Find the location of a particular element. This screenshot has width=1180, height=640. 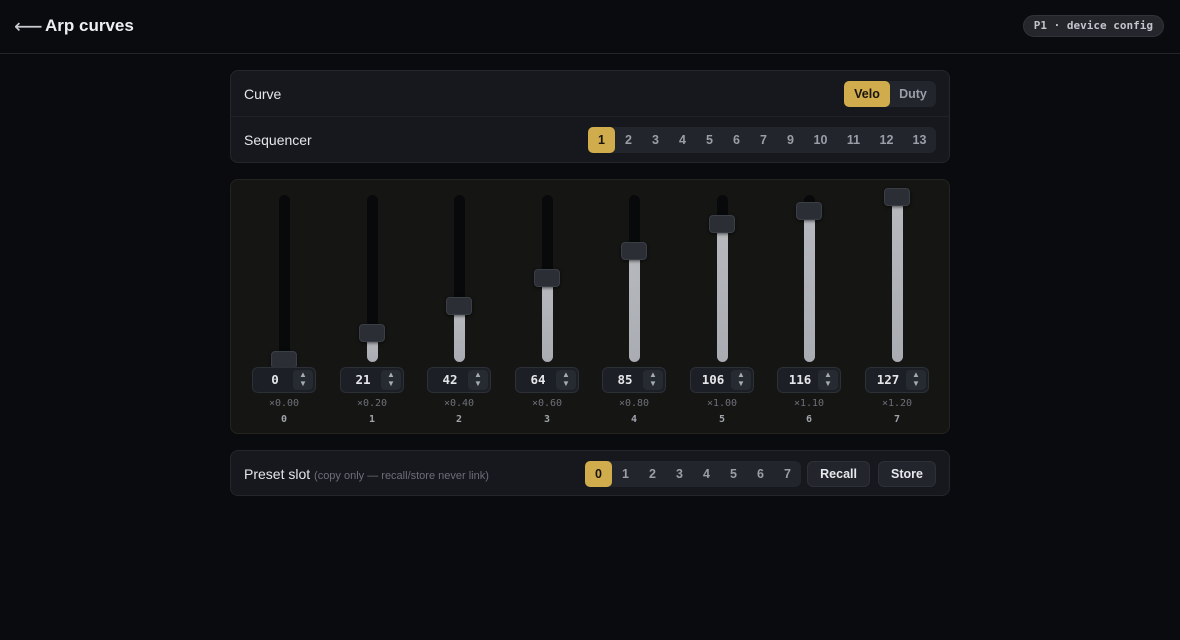

preset-slot-5: 5 is located at coordinates (733, 474).